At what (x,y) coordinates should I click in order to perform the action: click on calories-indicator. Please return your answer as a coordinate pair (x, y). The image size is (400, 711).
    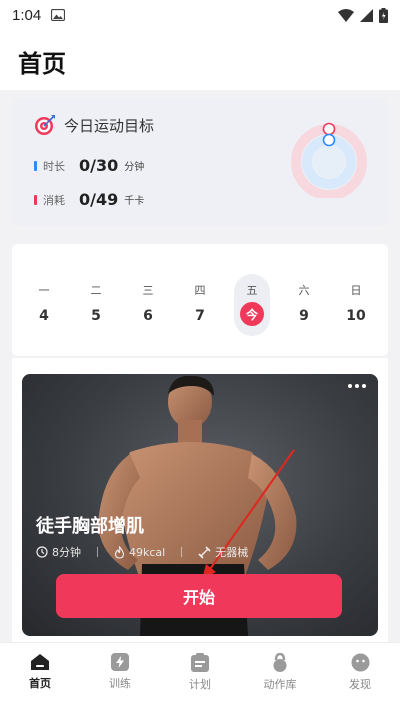
    Looking at the image, I should click on (35, 199).